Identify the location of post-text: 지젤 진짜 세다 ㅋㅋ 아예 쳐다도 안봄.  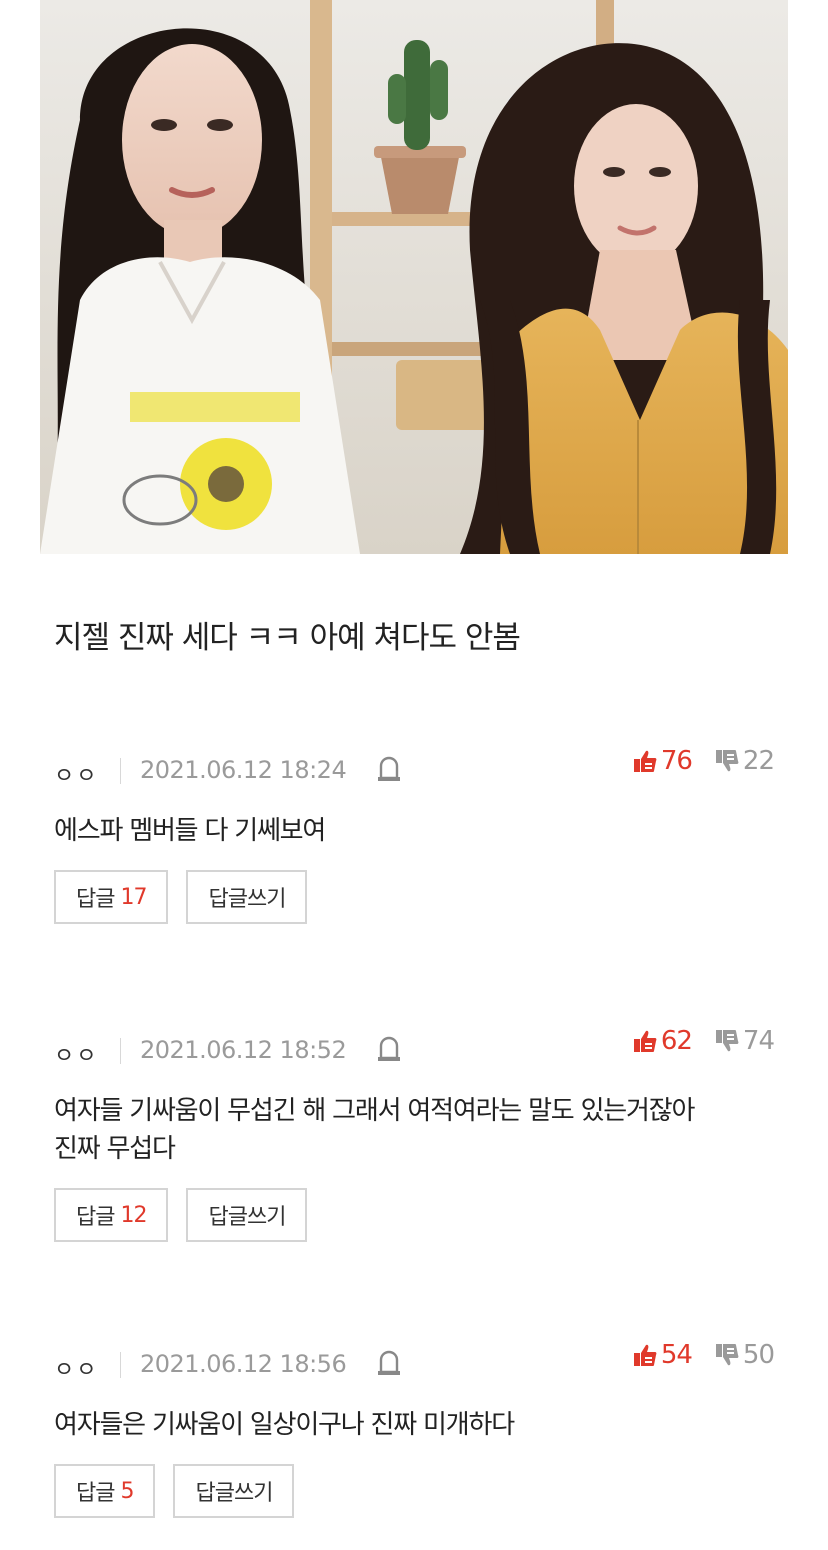
(287, 638).